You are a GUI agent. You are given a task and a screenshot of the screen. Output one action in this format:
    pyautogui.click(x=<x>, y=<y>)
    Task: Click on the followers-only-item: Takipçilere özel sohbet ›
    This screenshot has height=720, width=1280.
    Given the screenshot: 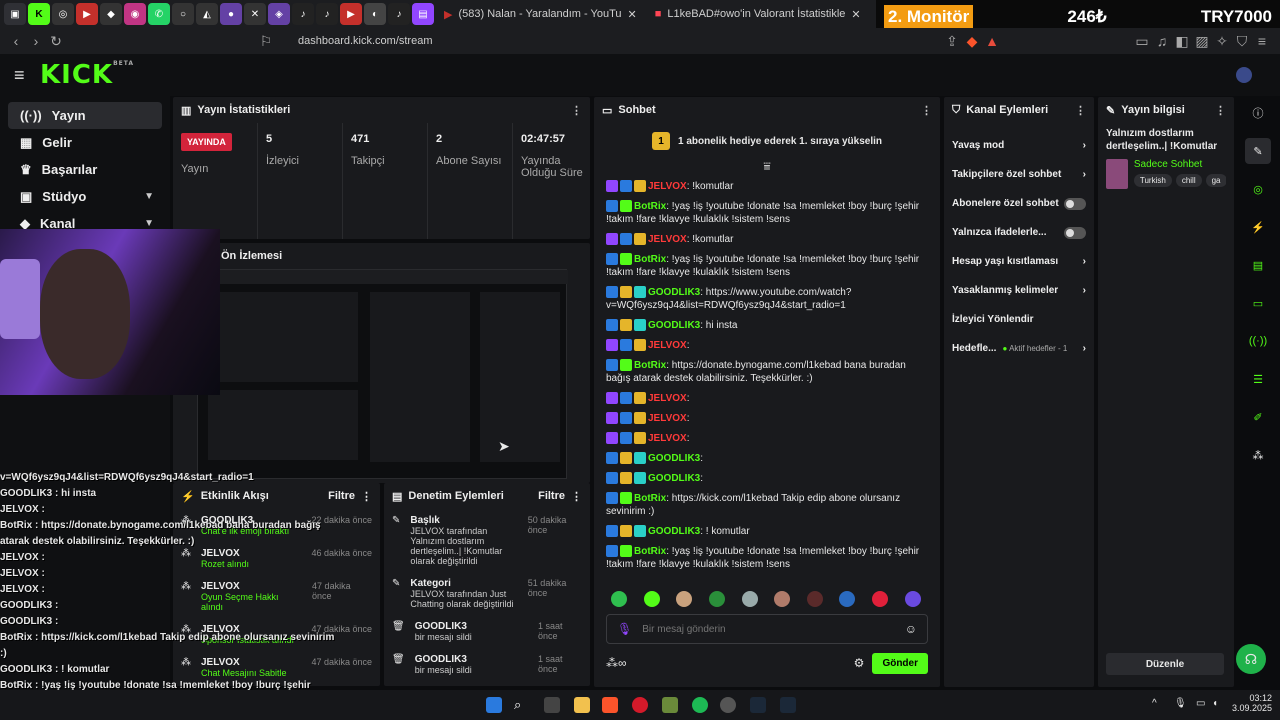 What is the action you would take?
    pyautogui.click(x=1019, y=174)
    